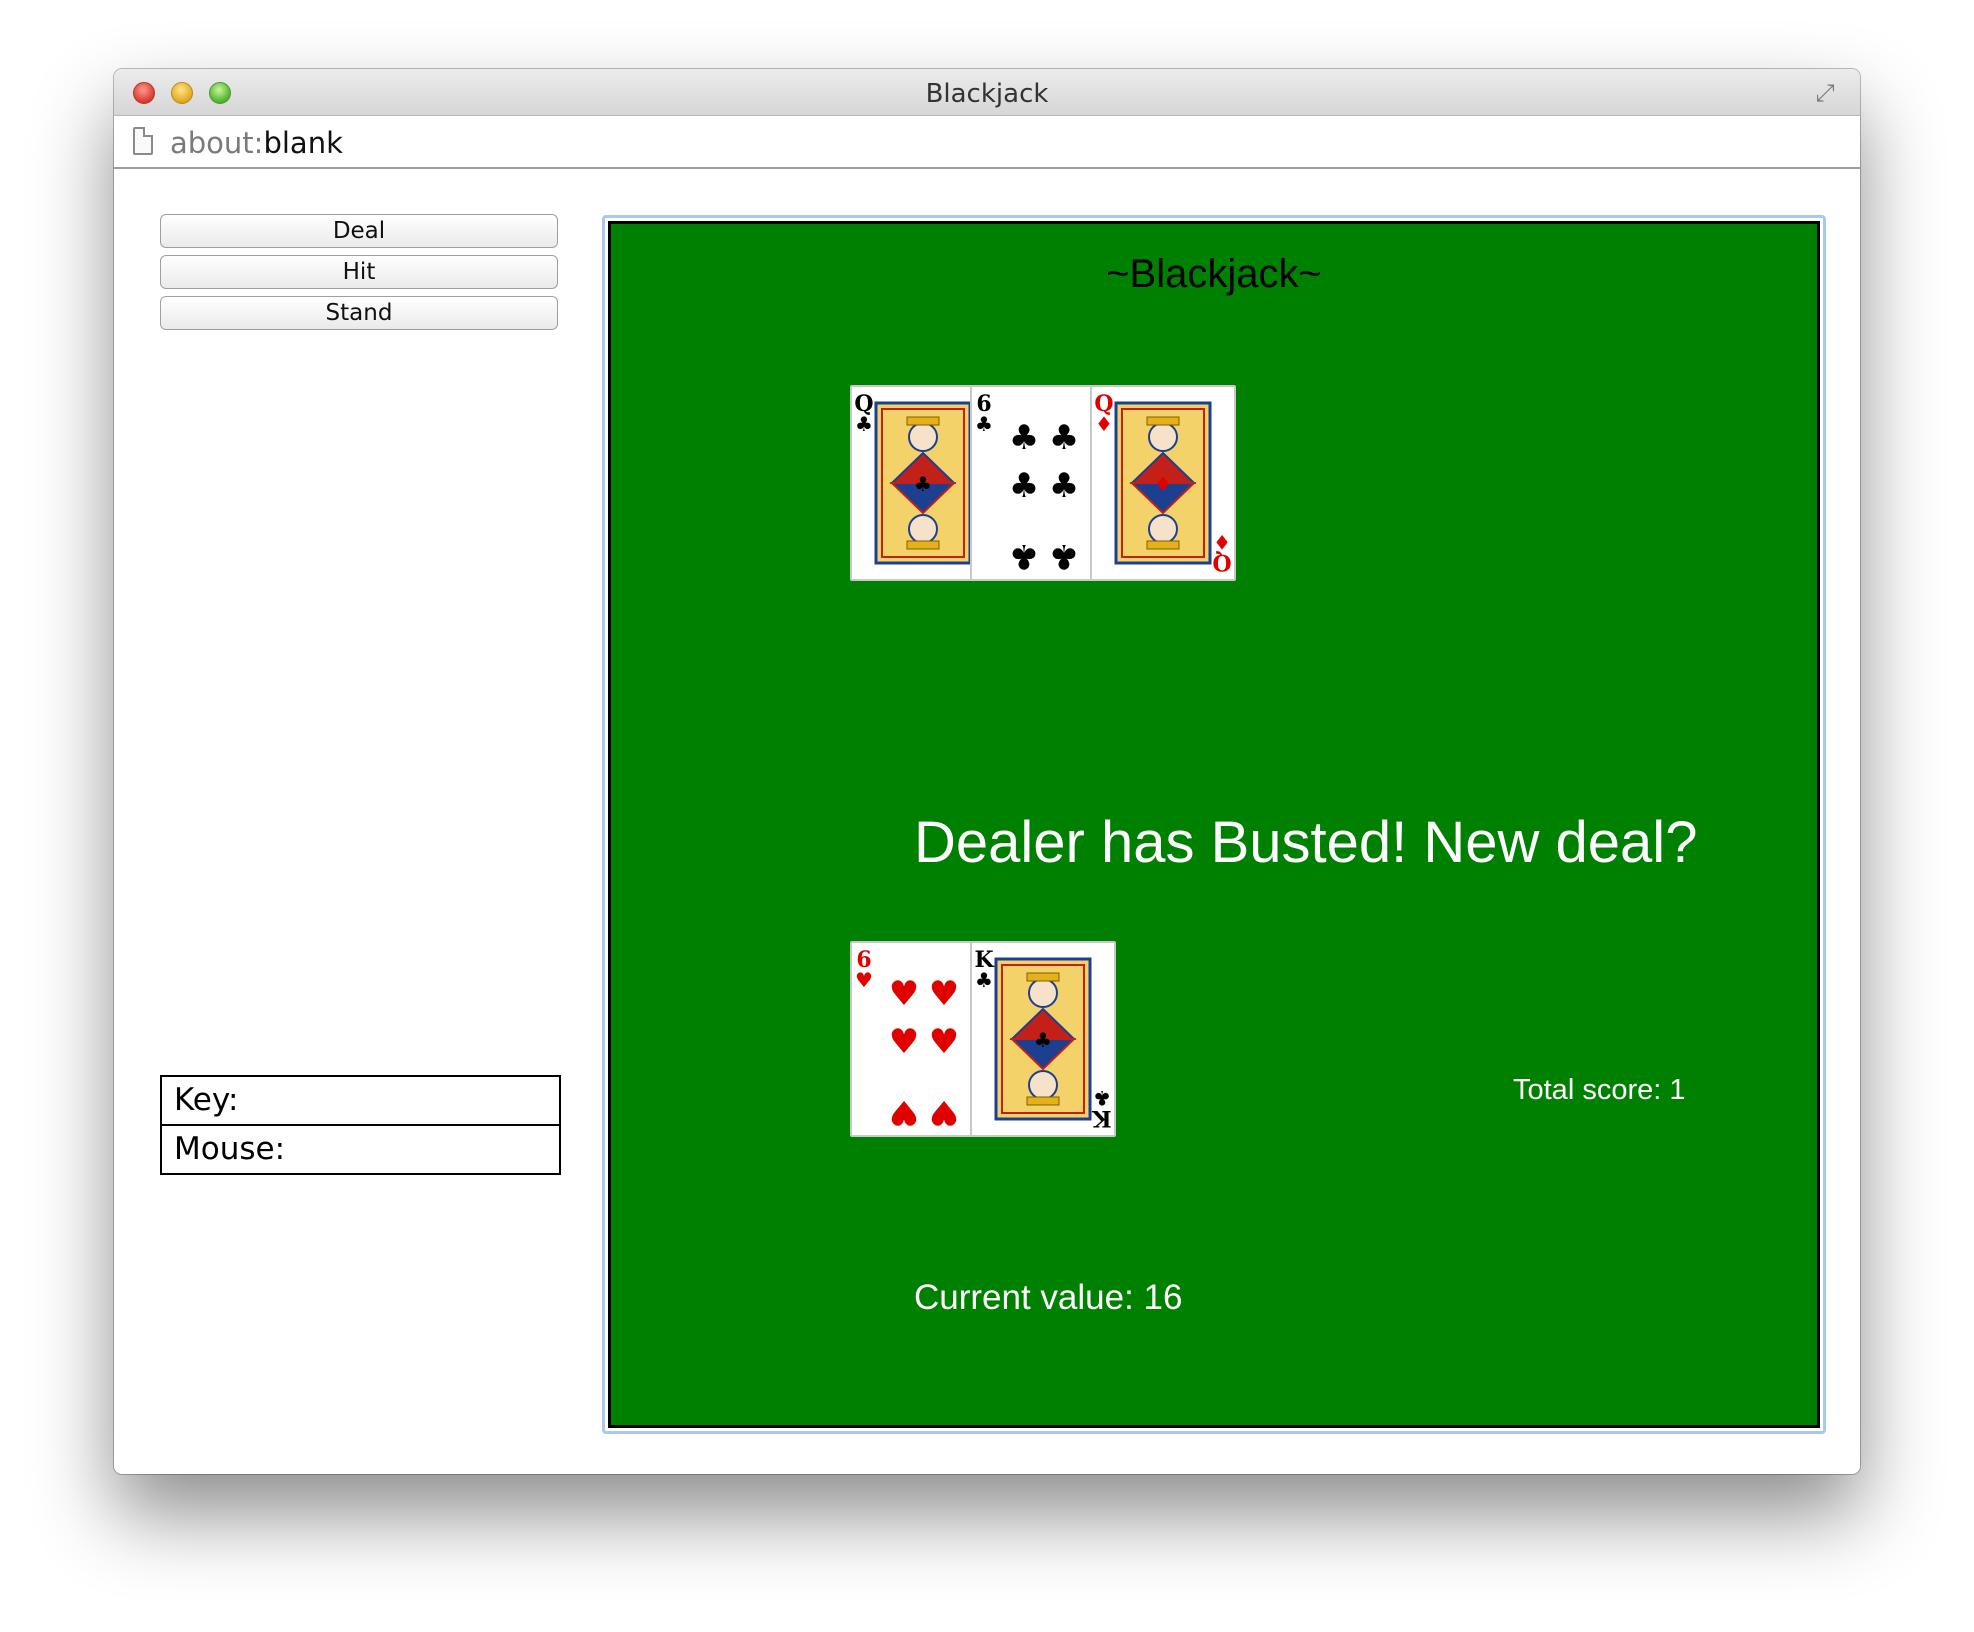  What do you see at coordinates (1825, 94) in the screenshot?
I see `fullscreen-icon: ⤢` at bounding box center [1825, 94].